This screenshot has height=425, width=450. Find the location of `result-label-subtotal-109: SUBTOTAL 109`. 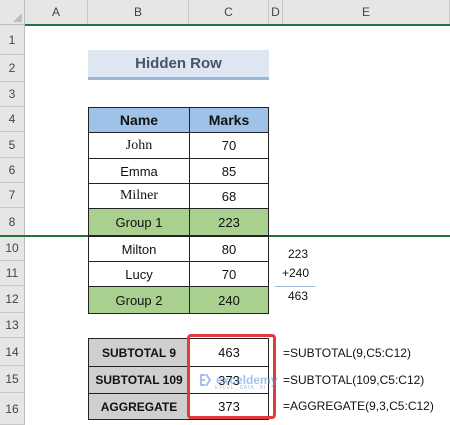

result-label-subtotal-109: SUBTOTAL 109 is located at coordinates (139, 380).